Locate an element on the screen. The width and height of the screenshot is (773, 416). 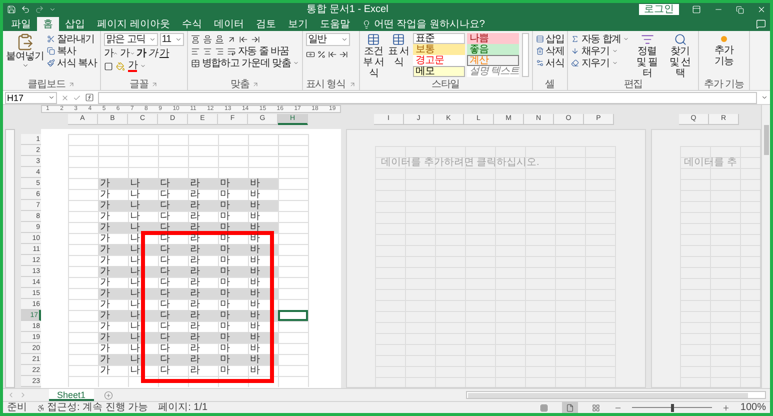
search-field: 어떤 작업을 원하시나요? is located at coordinates (439, 24).